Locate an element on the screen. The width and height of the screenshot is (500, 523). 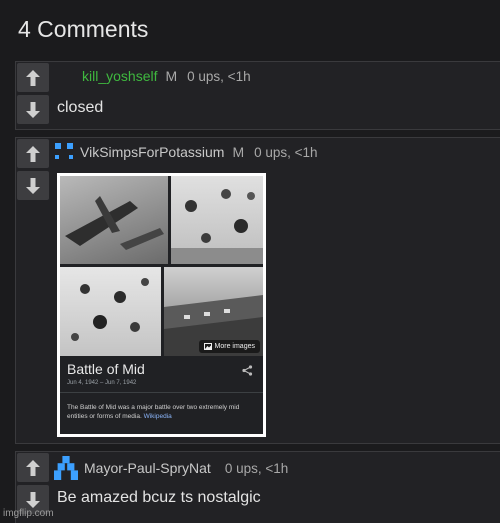
username-link: Mayor-Paul-SpryNat is located at coordinates (147, 468).